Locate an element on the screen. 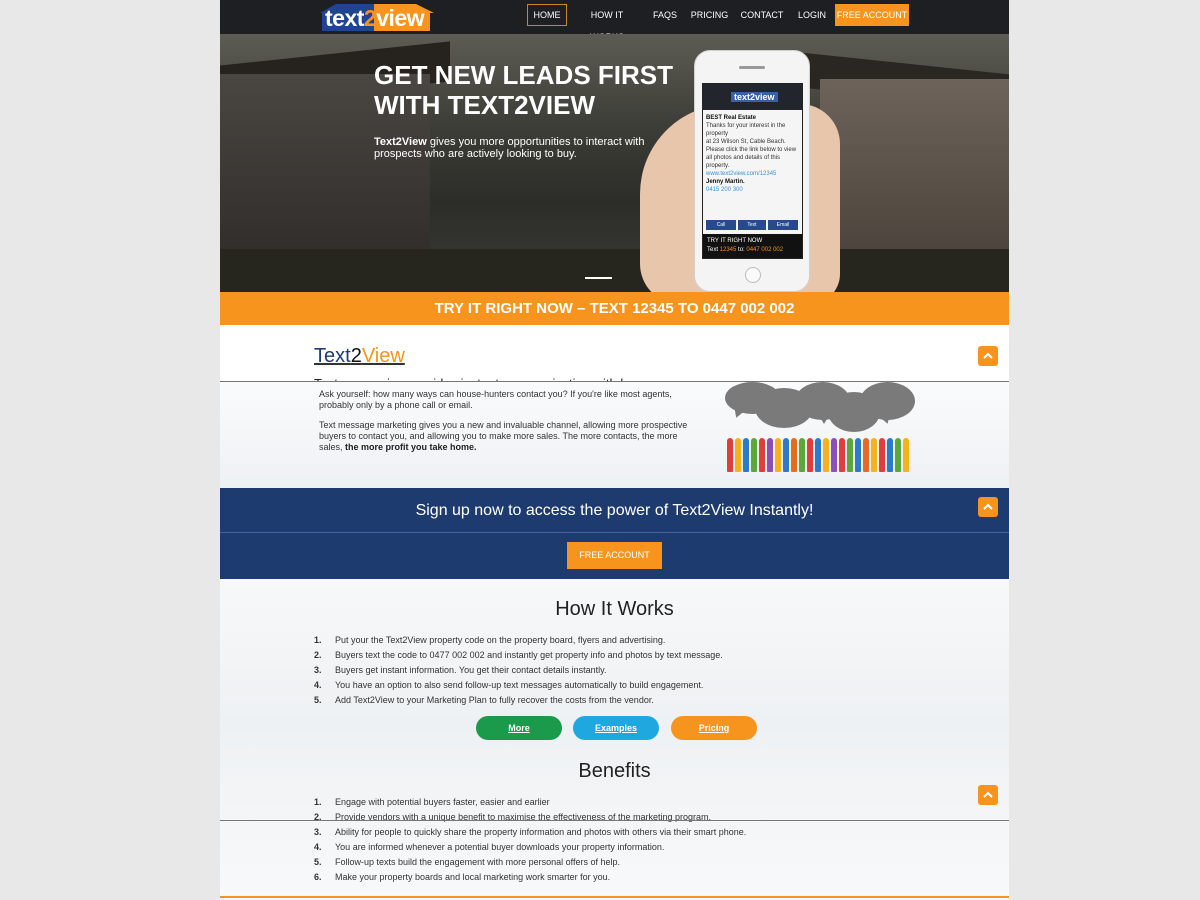 This screenshot has height=900, width=1200. house-right is located at coordinates (914, 169).